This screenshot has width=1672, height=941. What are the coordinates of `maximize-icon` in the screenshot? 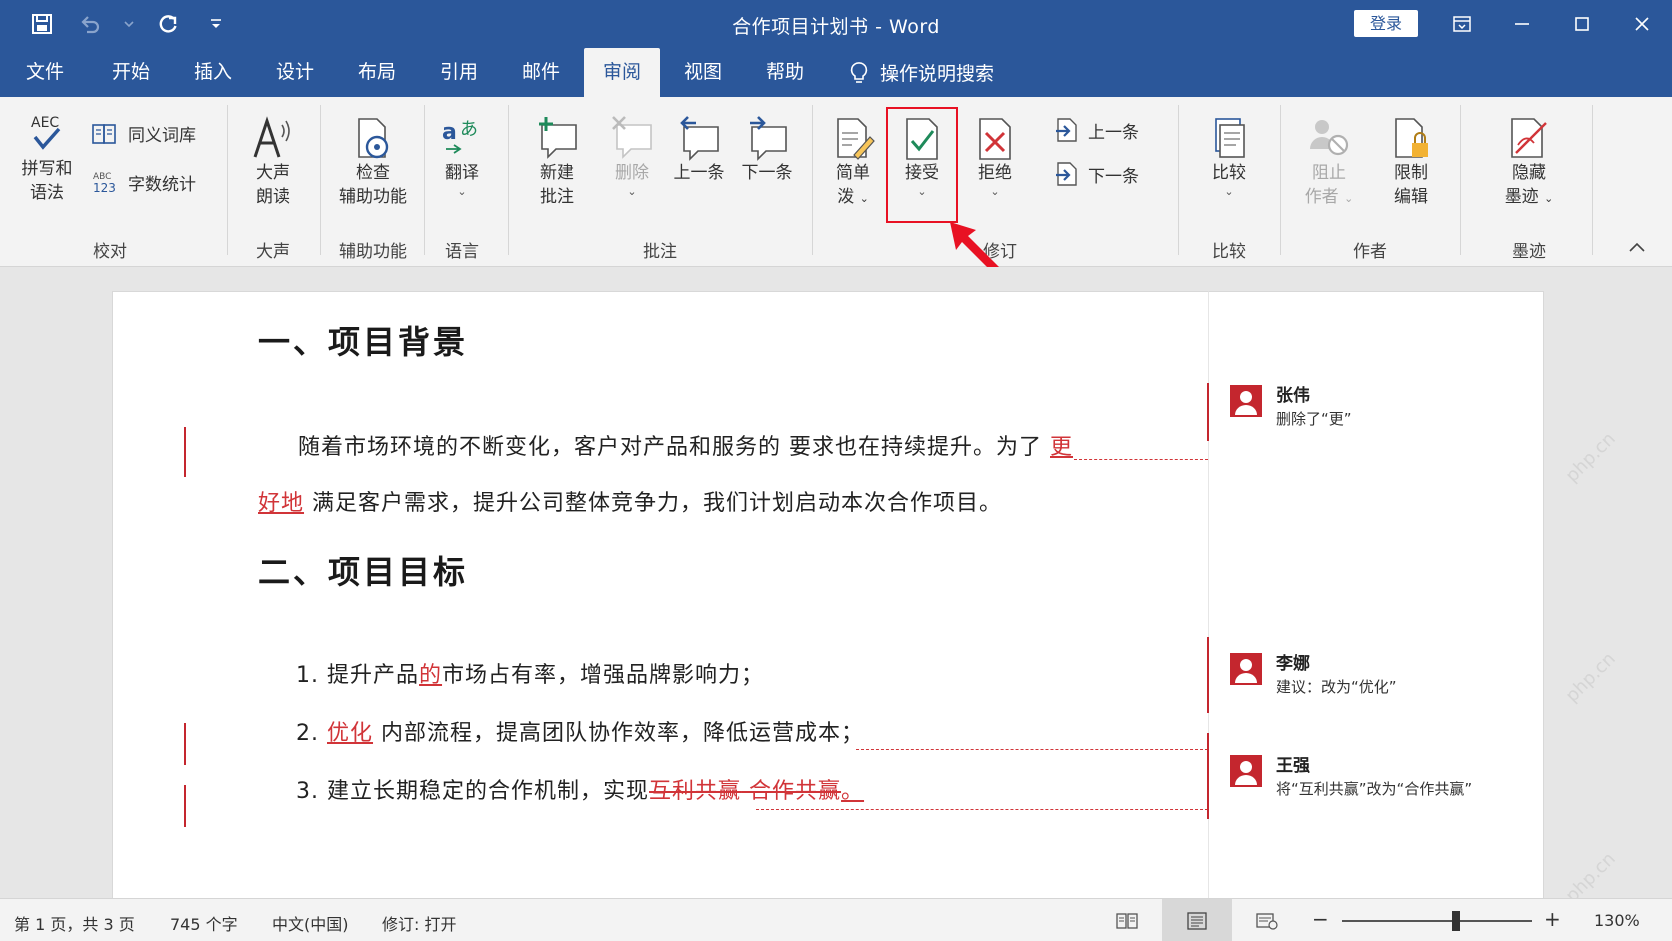 It's located at (1582, 24).